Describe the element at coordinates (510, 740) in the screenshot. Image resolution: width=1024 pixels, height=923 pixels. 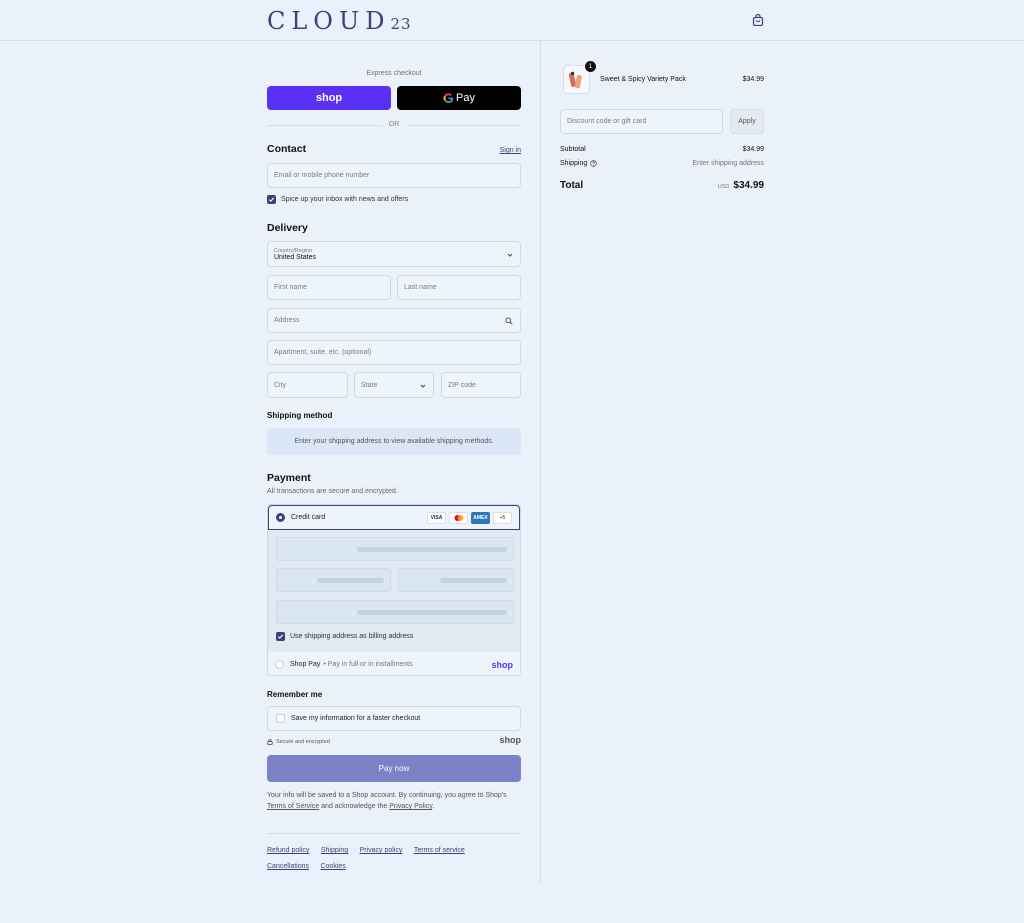
I see `shop-logo-secure: shop` at that location.